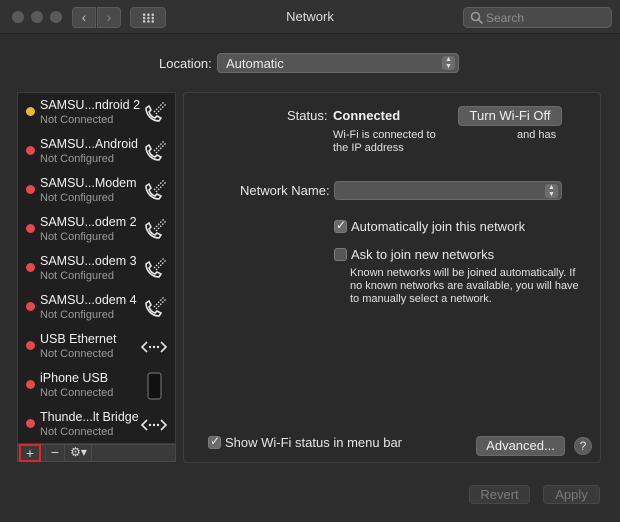 The height and width of the screenshot is (522, 620). I want to click on turn-wifi-off-button: Turn Wi-Fi Off, so click(510, 116).